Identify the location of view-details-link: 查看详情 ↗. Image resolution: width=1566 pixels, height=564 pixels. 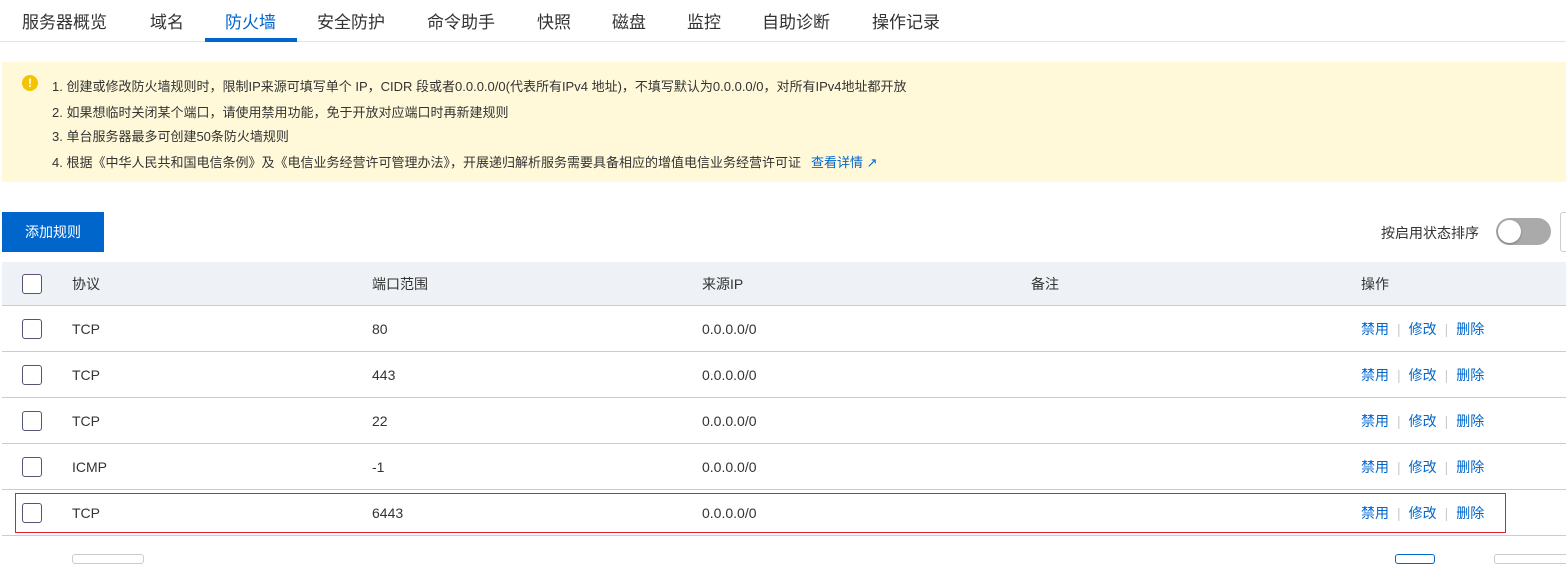
(844, 162).